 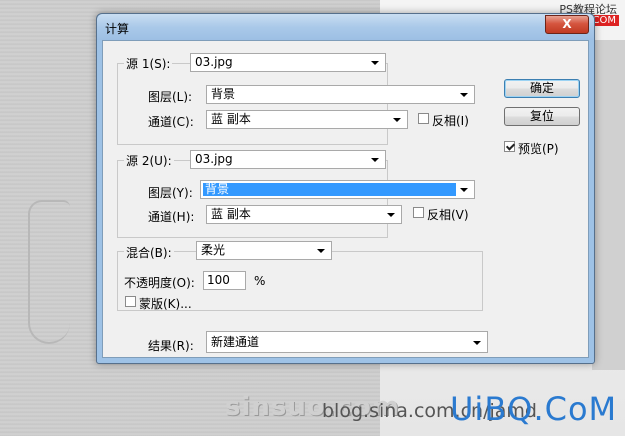 I want to click on source1-select: 03.jpg, so click(x=288, y=62).